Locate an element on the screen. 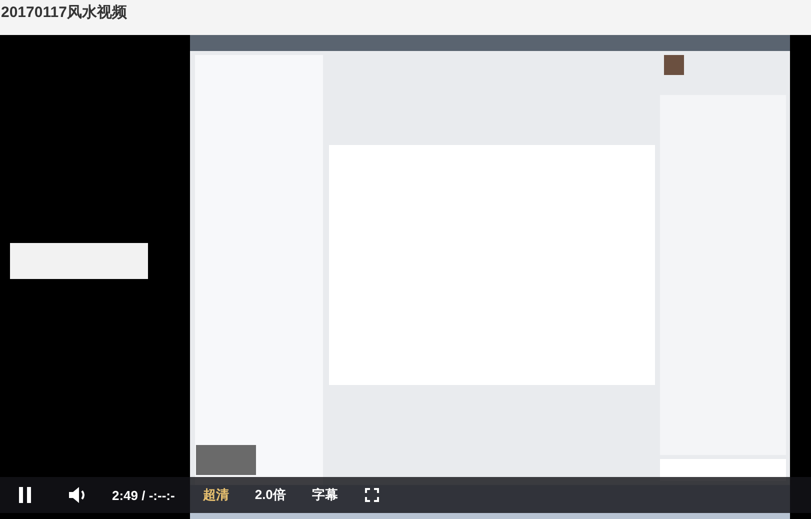 Image resolution: width=811 pixels, height=519 pixels. quality-button: 超清 is located at coordinates (215, 495).